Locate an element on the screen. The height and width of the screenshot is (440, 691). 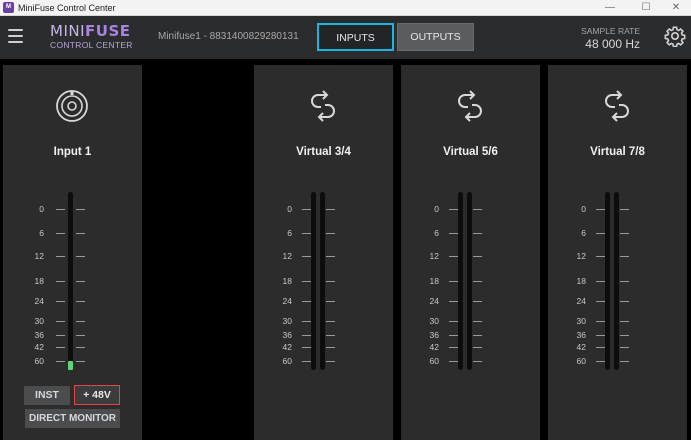
phantom-power-button: + 48V is located at coordinates (97, 395).